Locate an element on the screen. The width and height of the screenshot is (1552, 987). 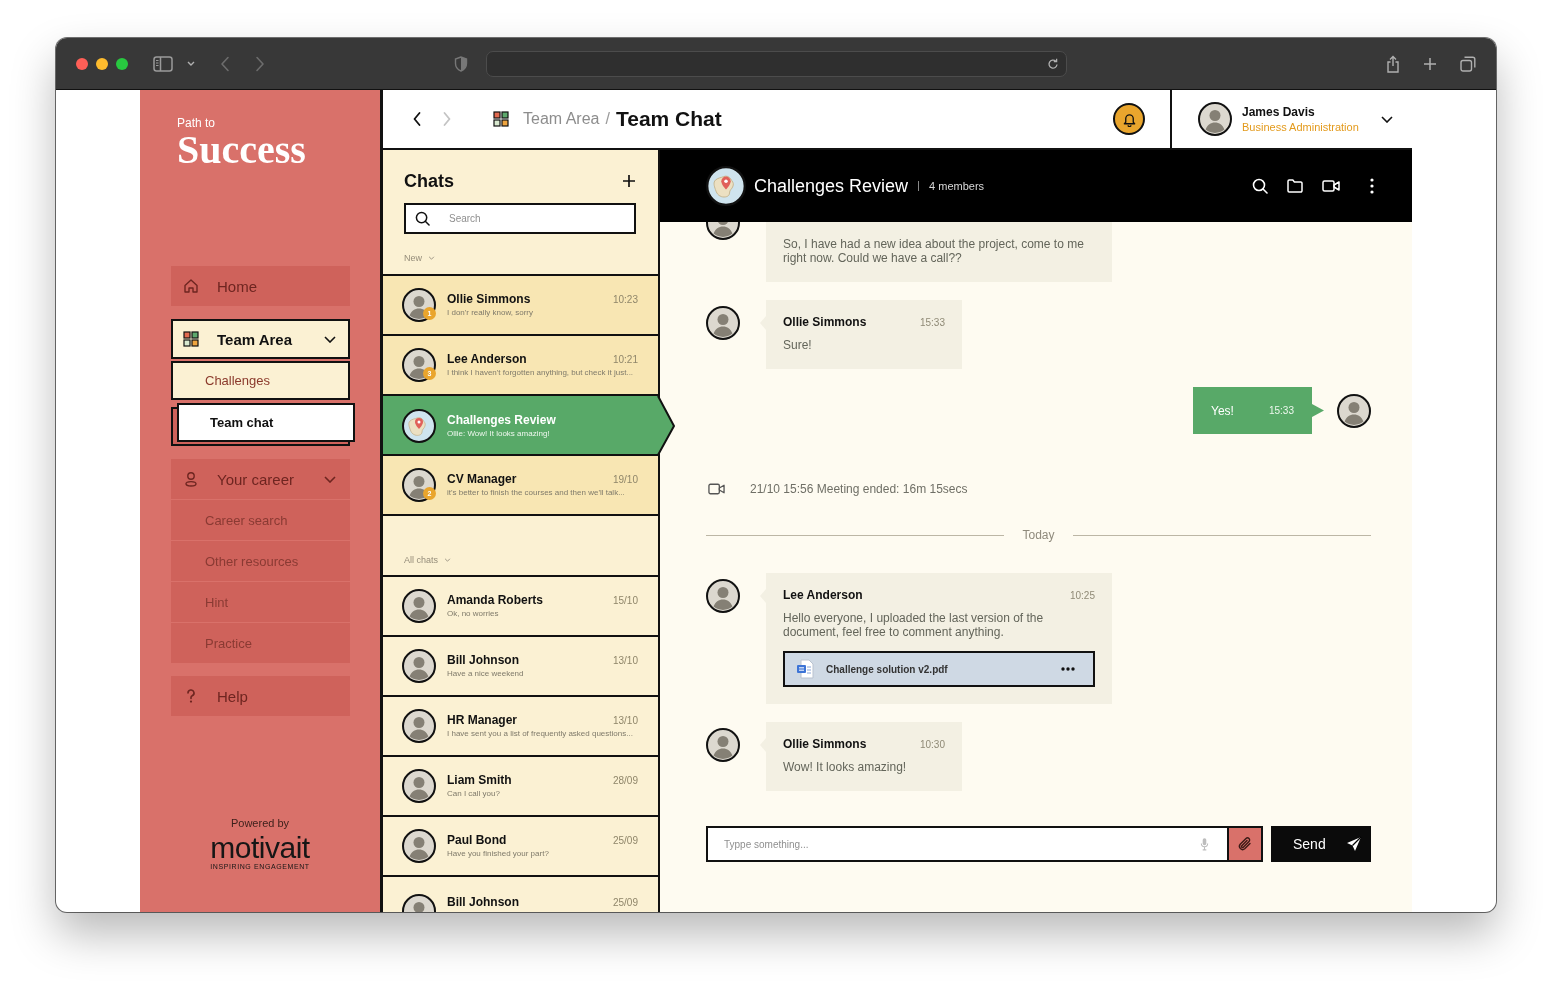
chevron-icon is located at coordinates (330, 339).